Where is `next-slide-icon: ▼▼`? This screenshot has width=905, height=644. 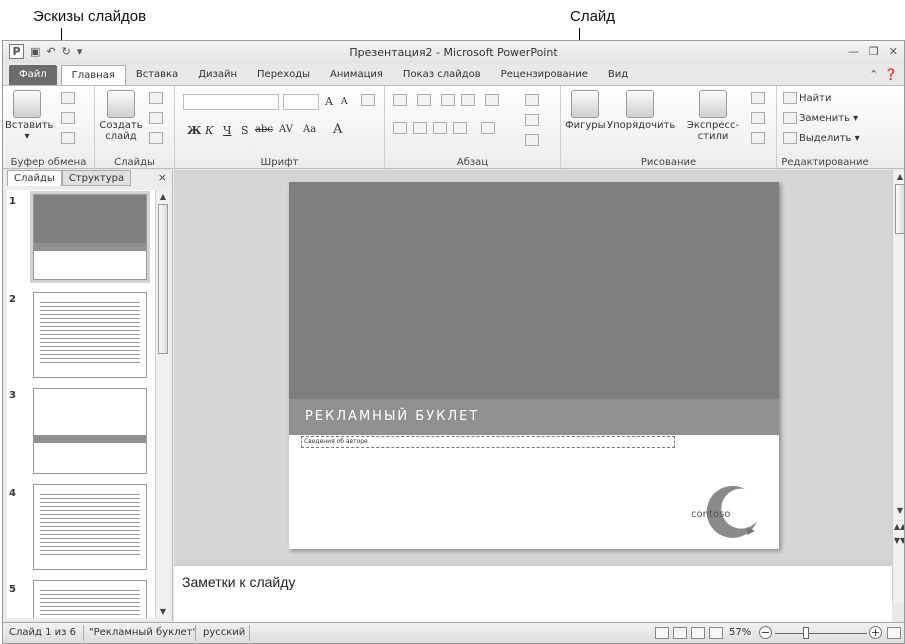
next-slide-icon: ▼▼ is located at coordinates (898, 540).